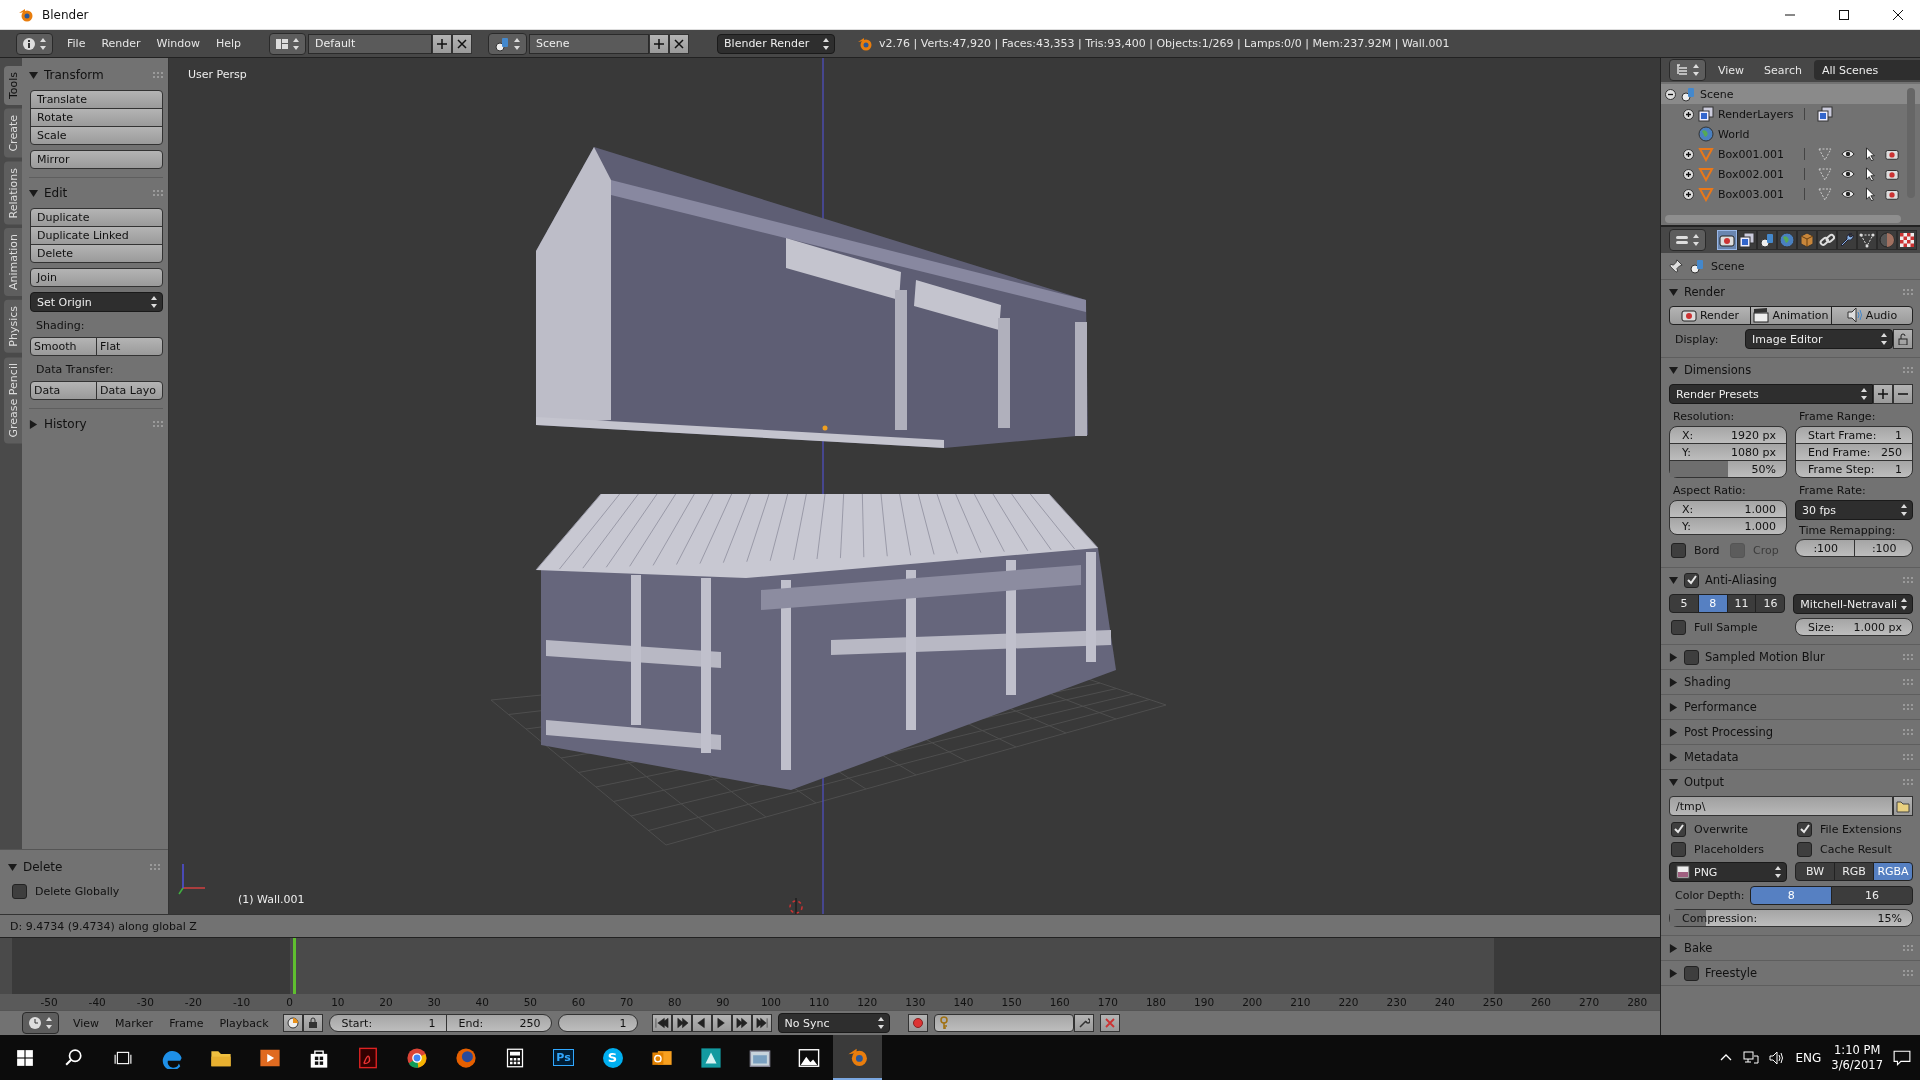  What do you see at coordinates (1728, 509) in the screenshot?
I see `number-field: X: 1.000` at bounding box center [1728, 509].